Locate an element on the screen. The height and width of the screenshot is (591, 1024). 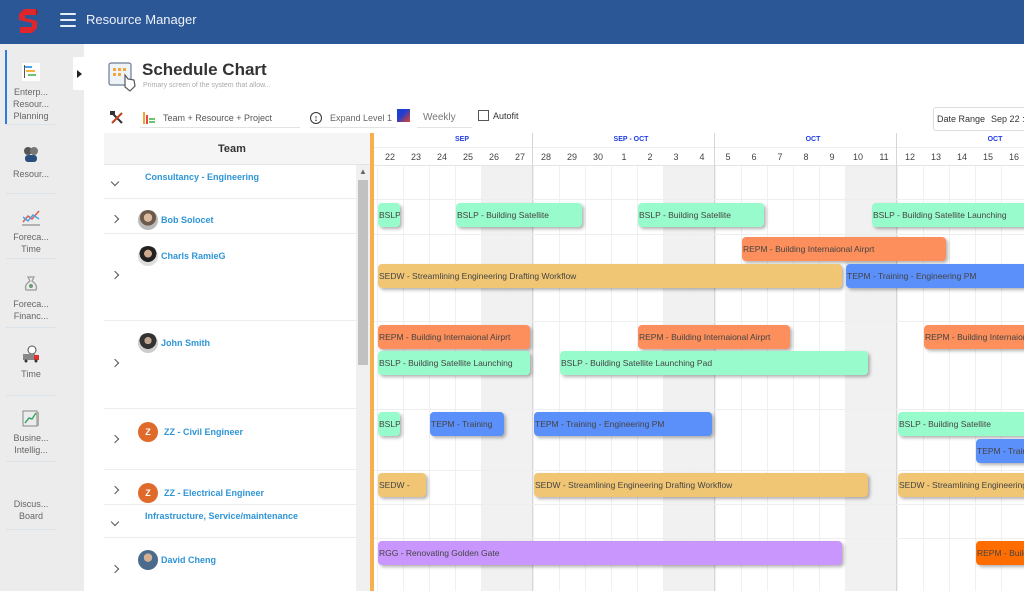
day-label: 28 is located at coordinates (545, 157).